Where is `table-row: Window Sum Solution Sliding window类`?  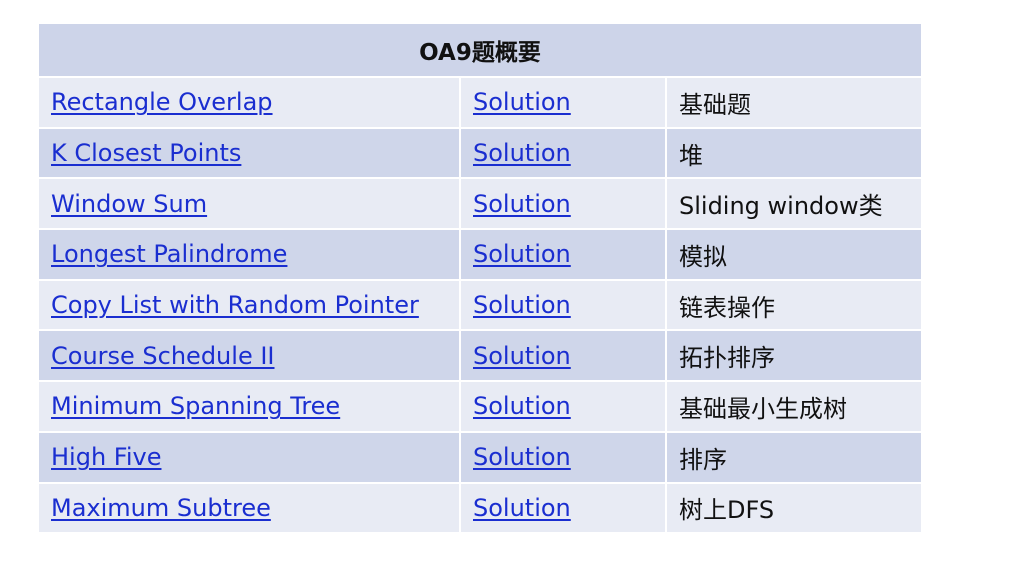 table-row: Window Sum Solution Sliding window类 is located at coordinates (480, 205).